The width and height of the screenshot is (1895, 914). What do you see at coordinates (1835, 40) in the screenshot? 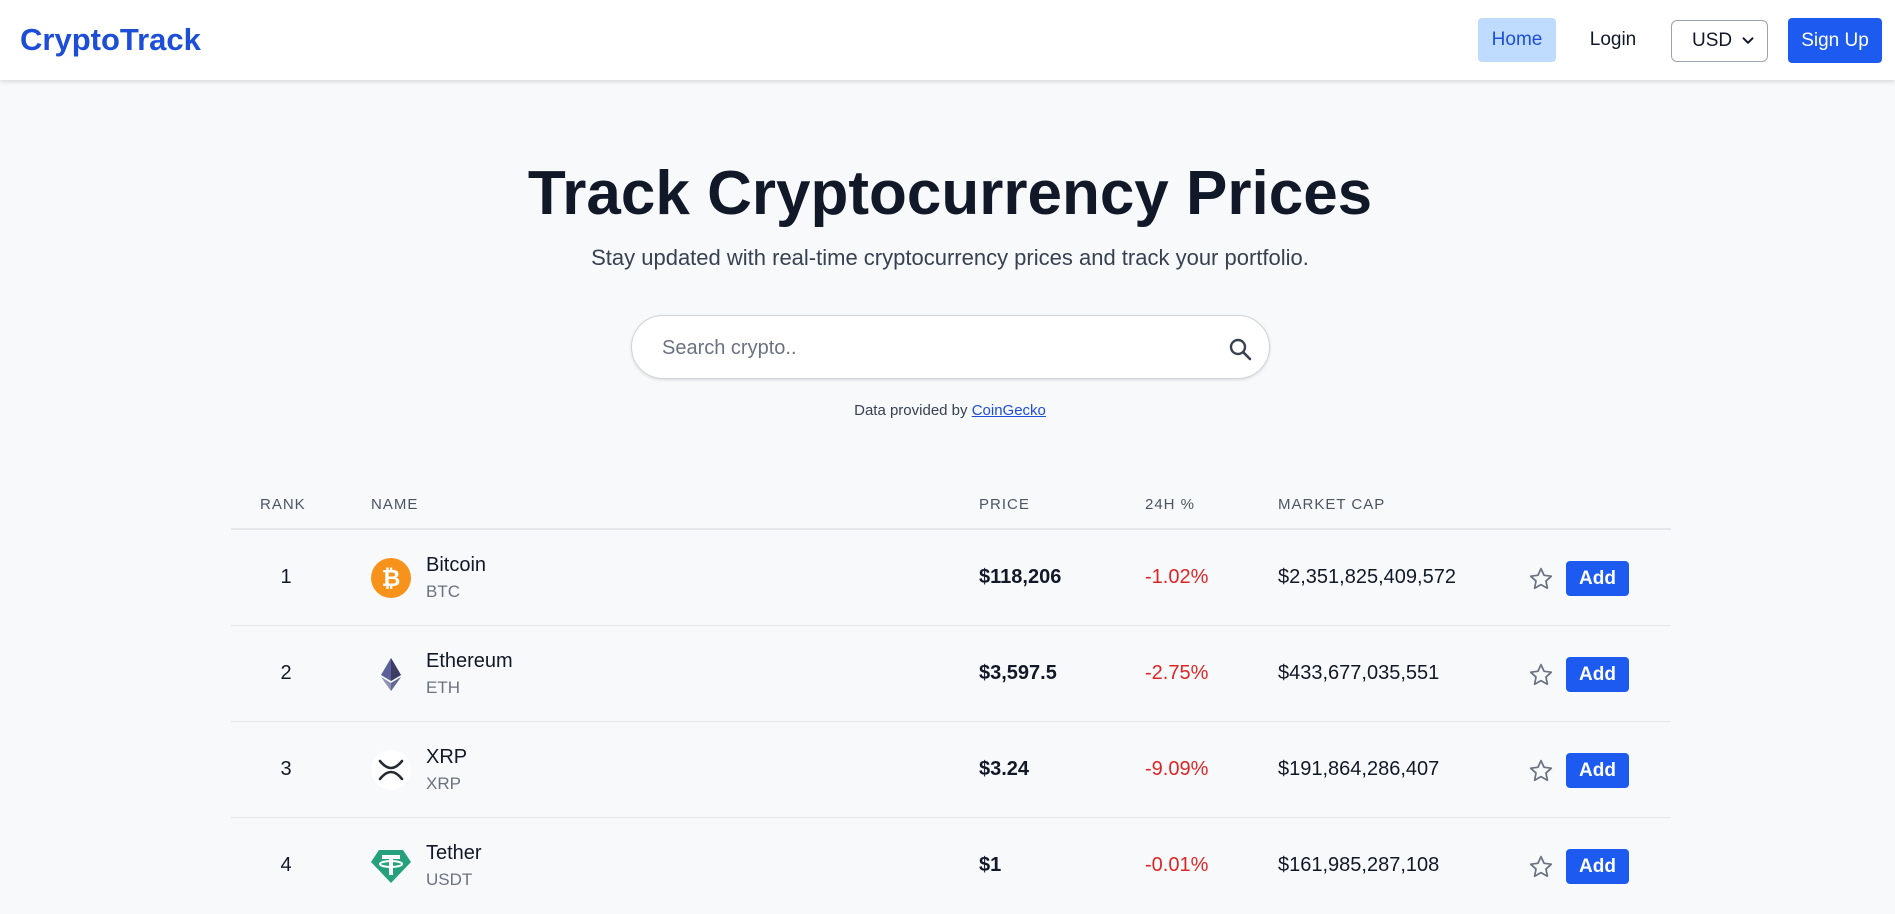
I see `signup-button: Sign Up` at bounding box center [1835, 40].